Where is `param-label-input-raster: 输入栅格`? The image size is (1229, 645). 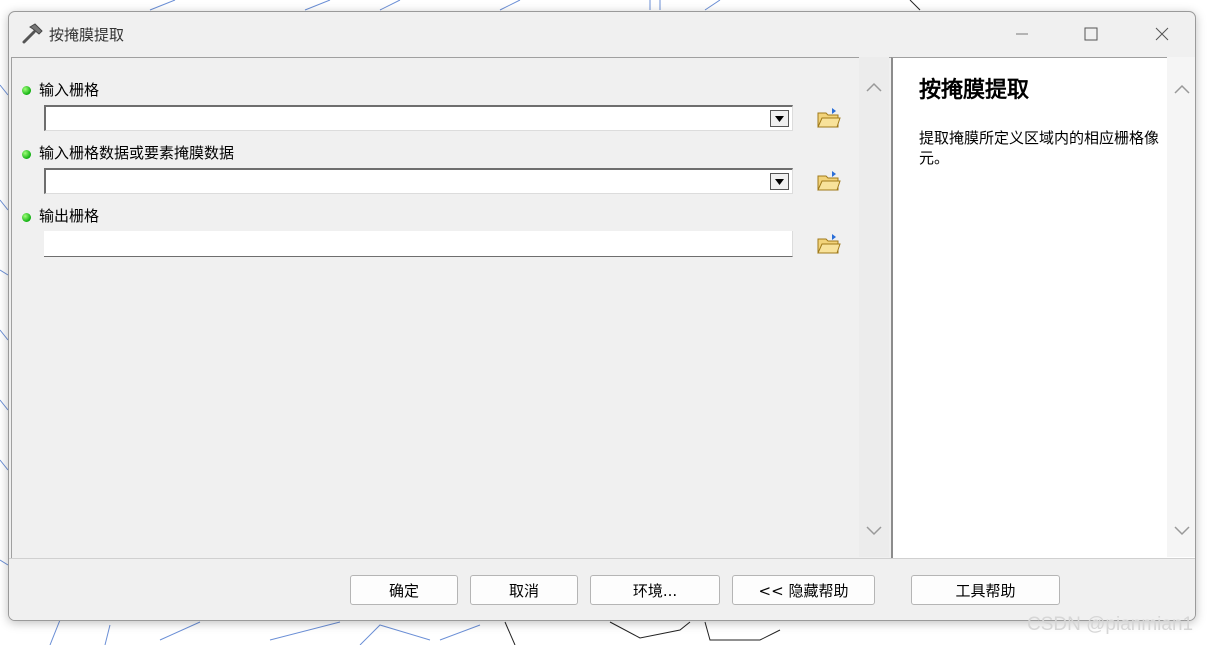 param-label-input-raster: 输入栅格 is located at coordinates (69, 90).